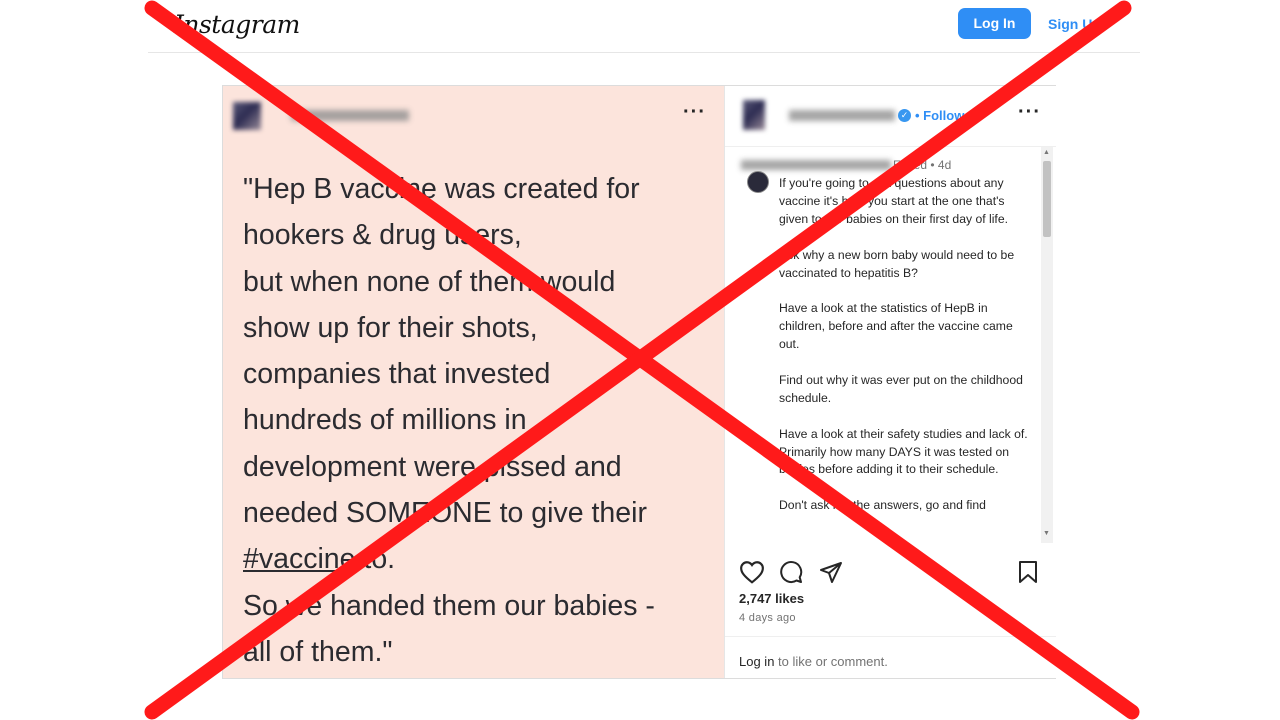 The height and width of the screenshot is (720, 1280). What do you see at coordinates (767, 618) in the screenshot?
I see `post-date: 4 days ago` at bounding box center [767, 618].